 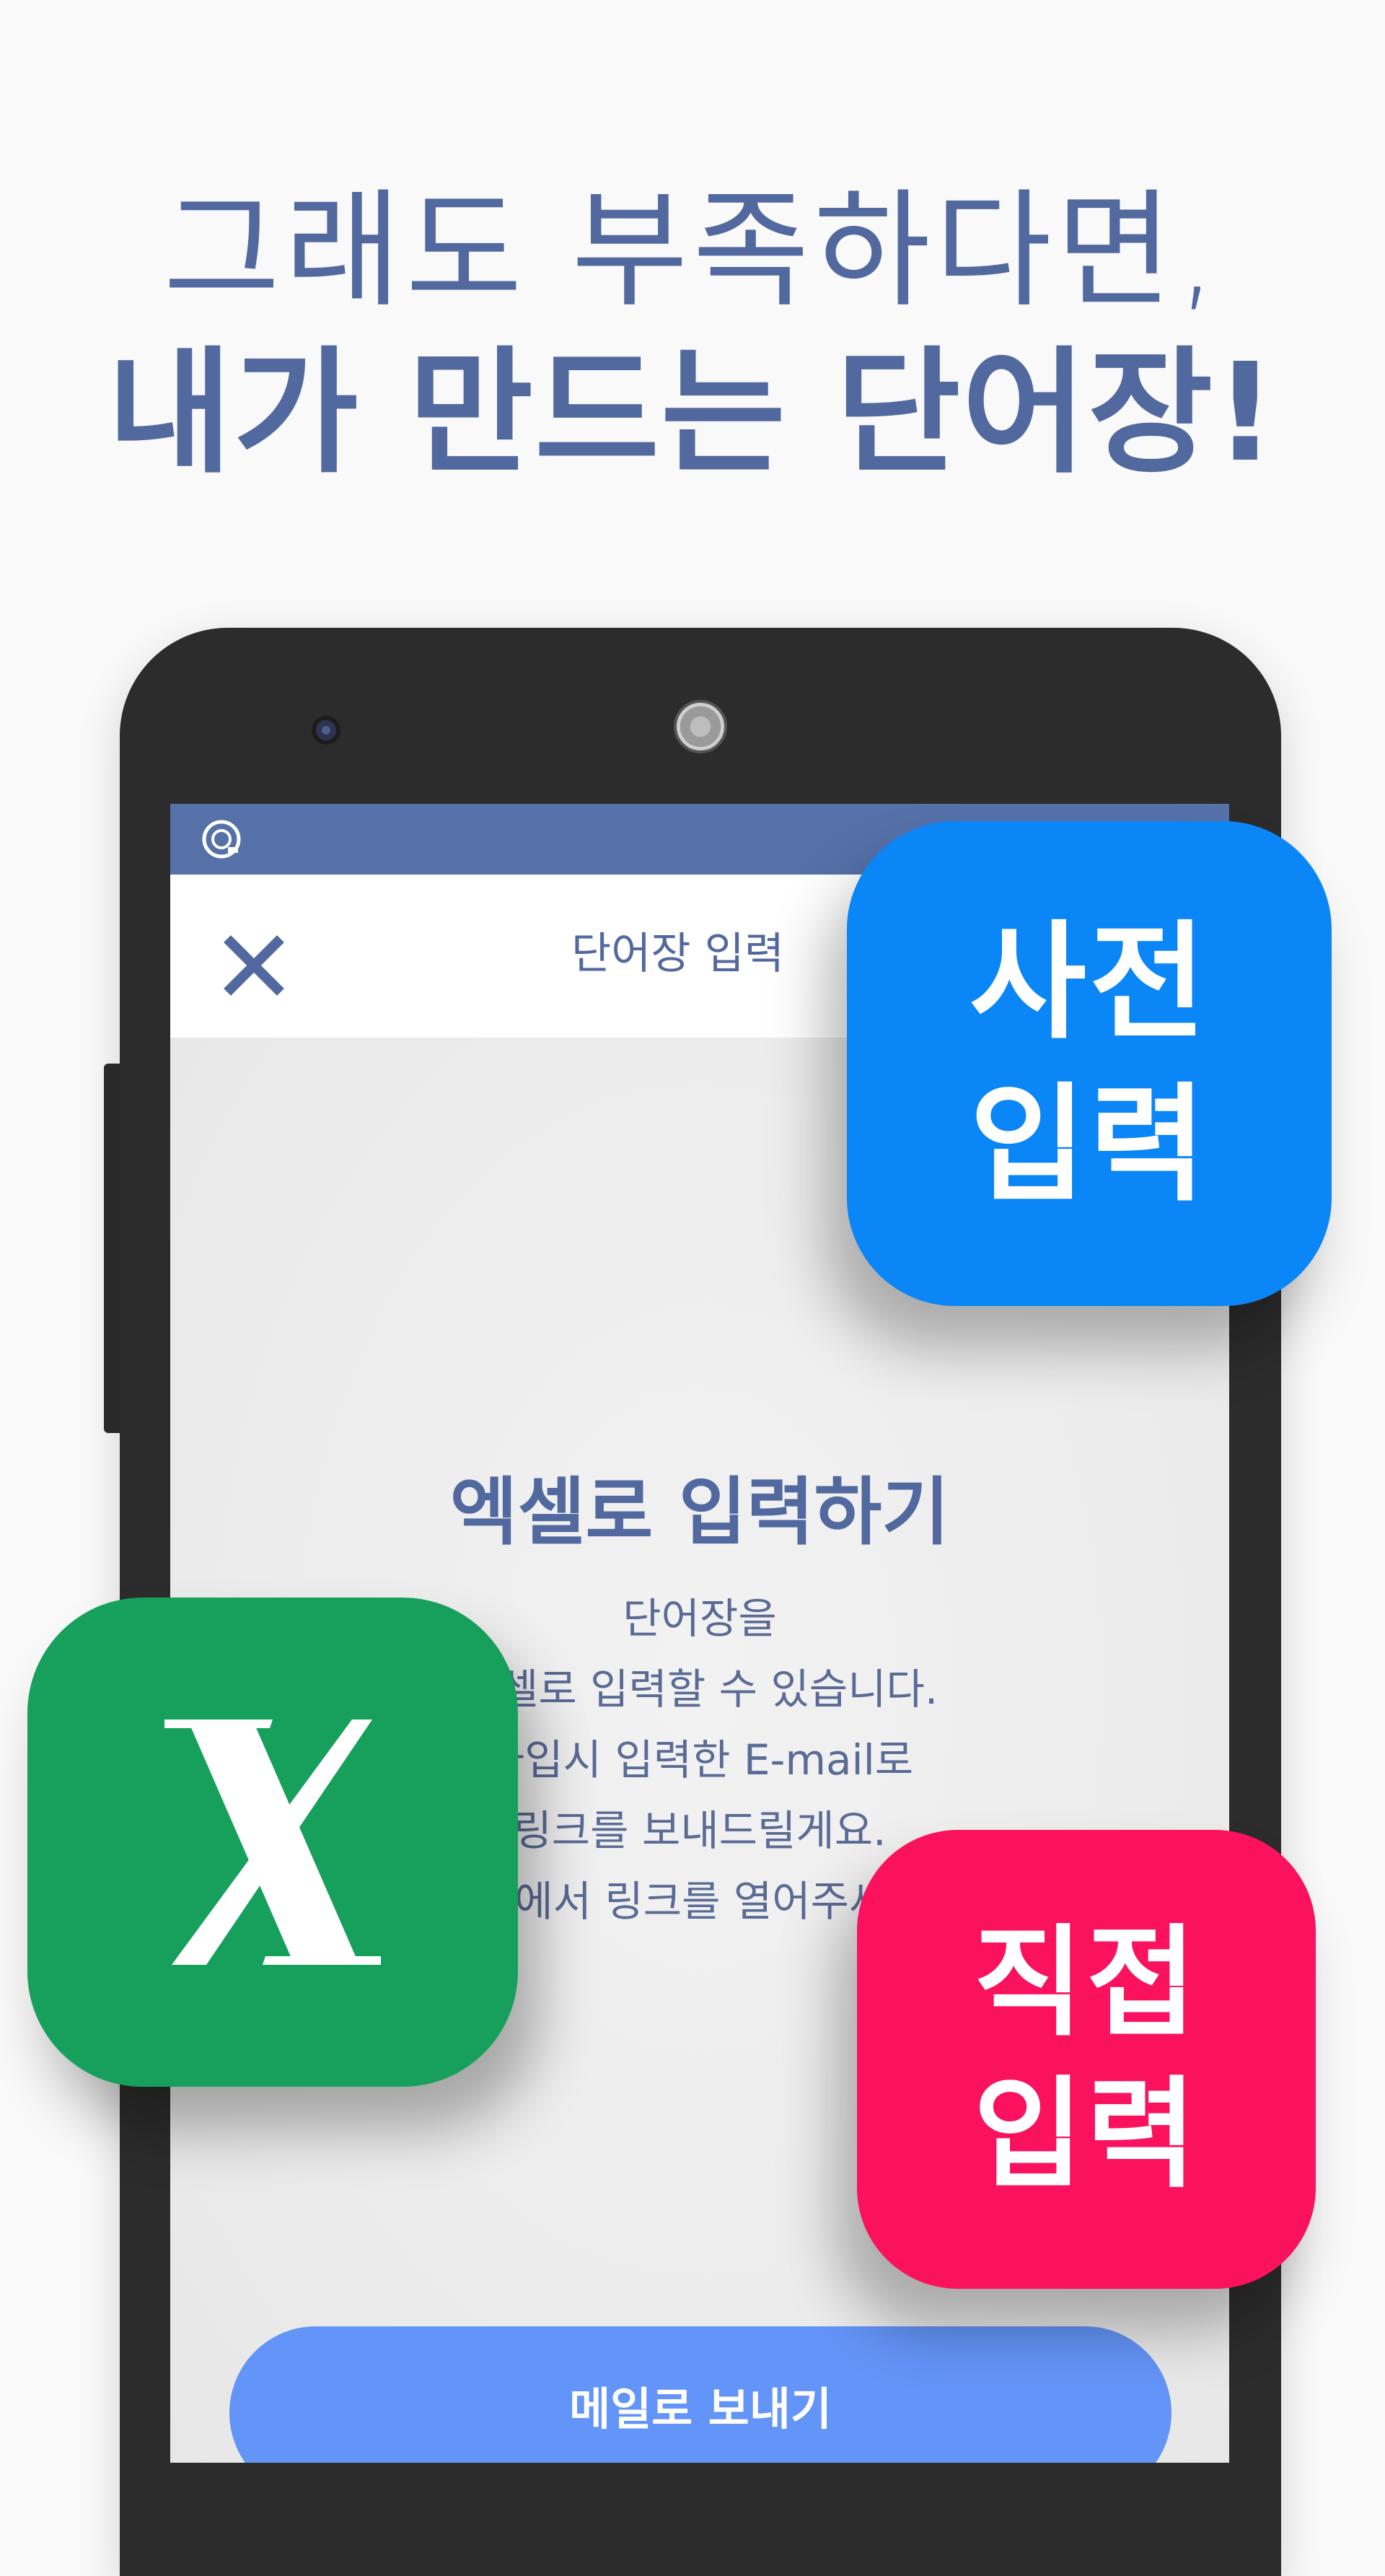 I want to click on headline-line-2: 내가 만드는 단어장!, so click(x=692, y=413).